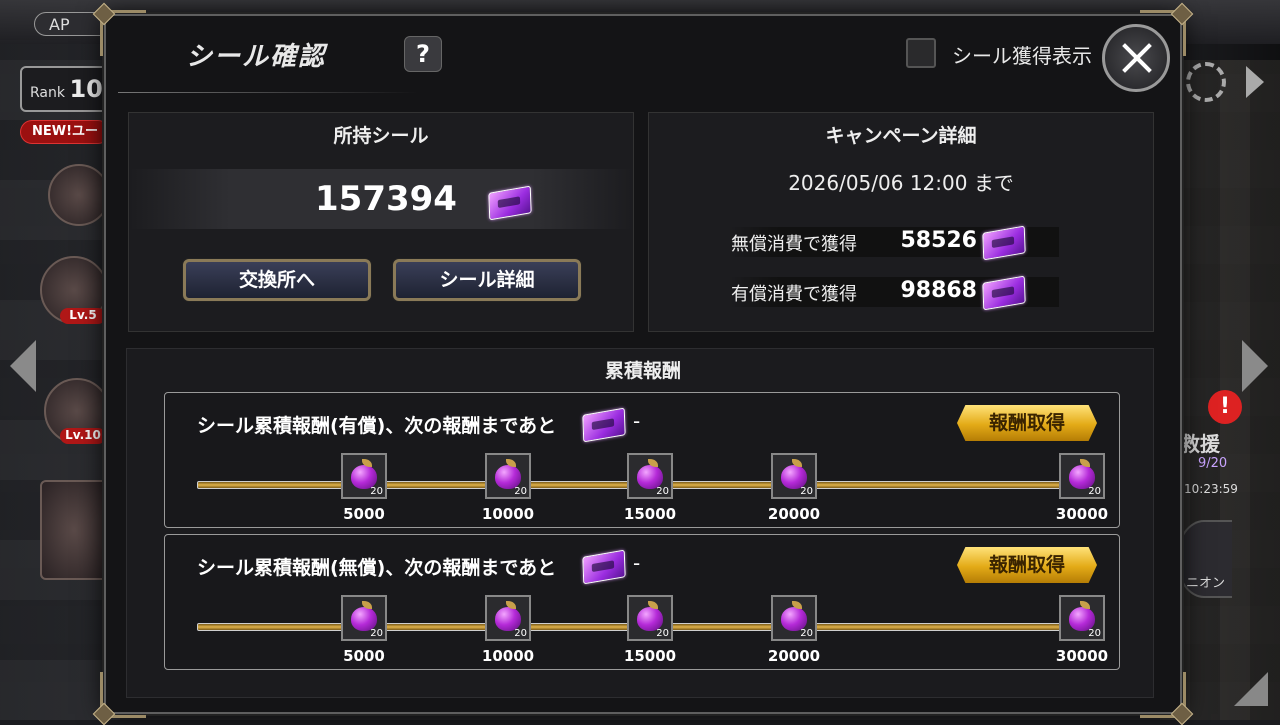  Describe the element at coordinates (23, 366) in the screenshot. I see `page-left-arrow-icon` at that location.